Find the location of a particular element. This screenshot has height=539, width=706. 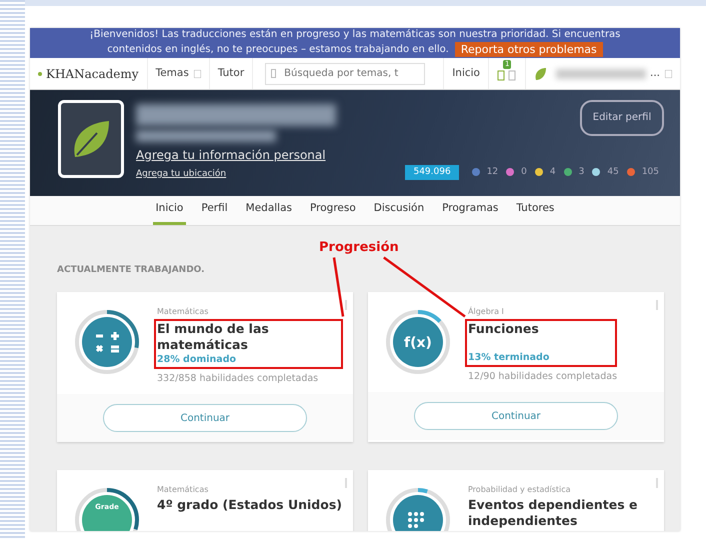

search-field: Búsqueda por temas, t is located at coordinates (345, 73).